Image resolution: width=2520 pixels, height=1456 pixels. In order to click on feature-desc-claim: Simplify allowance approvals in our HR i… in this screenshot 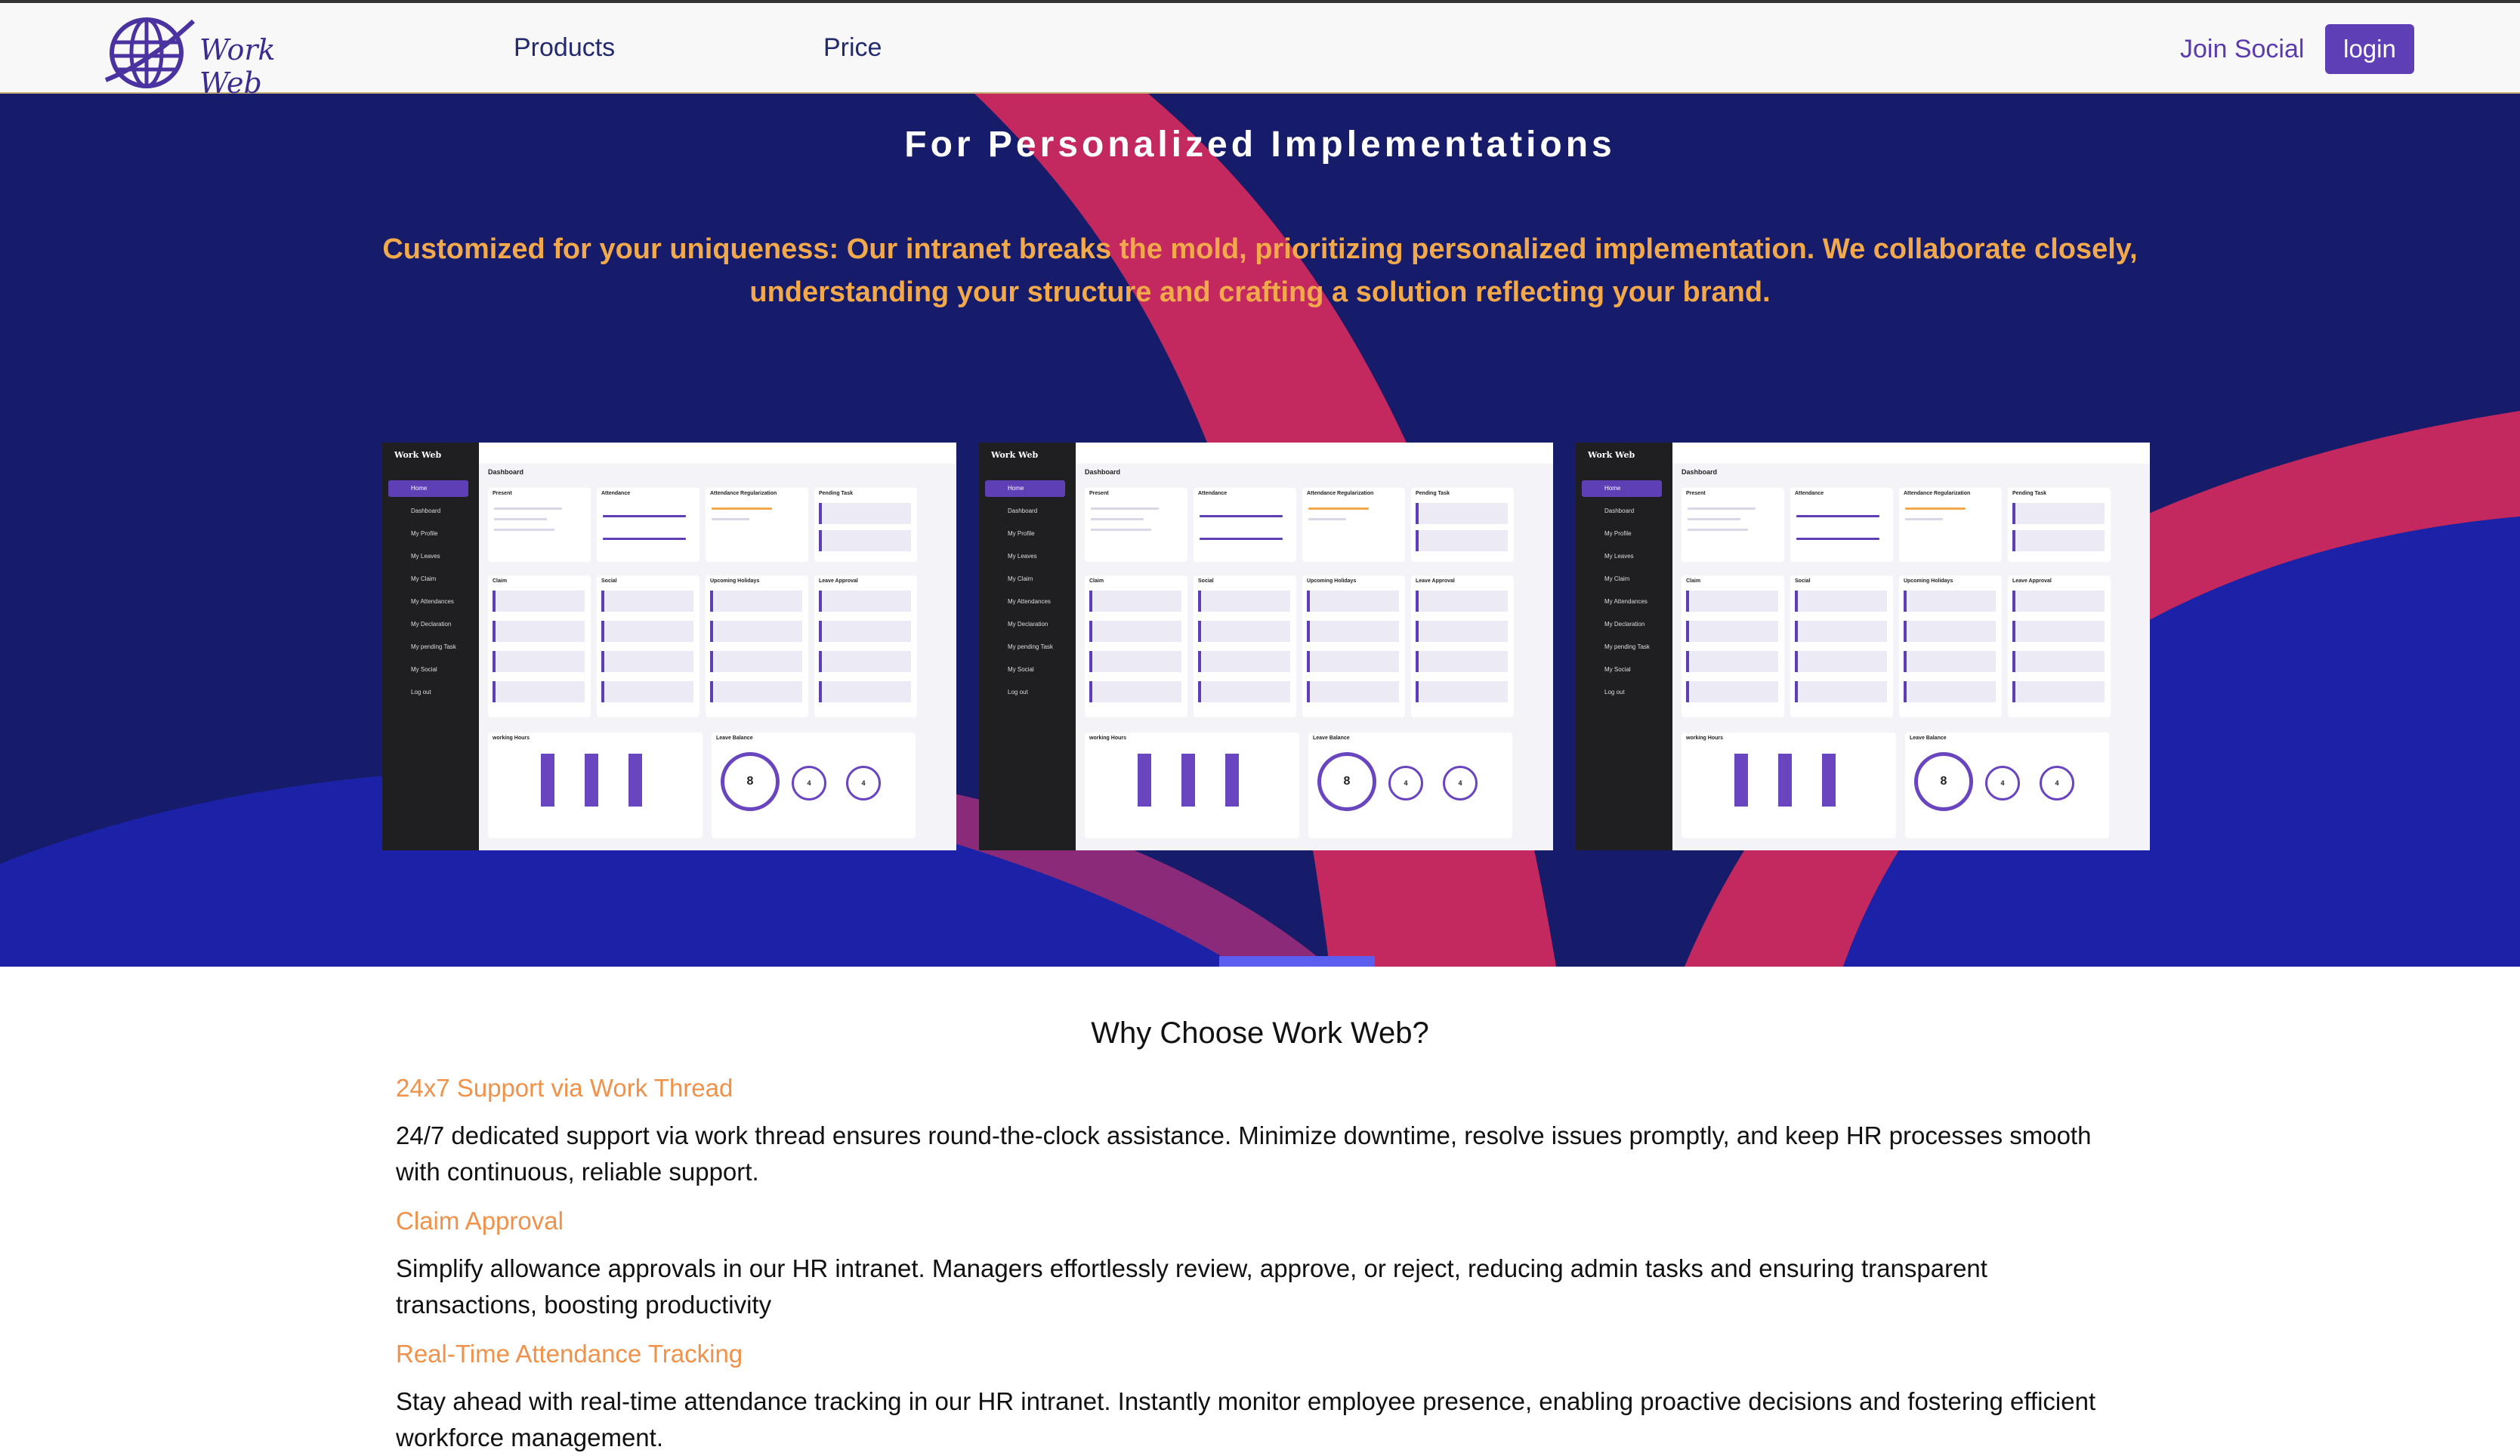, I will do `click(1191, 1286)`.